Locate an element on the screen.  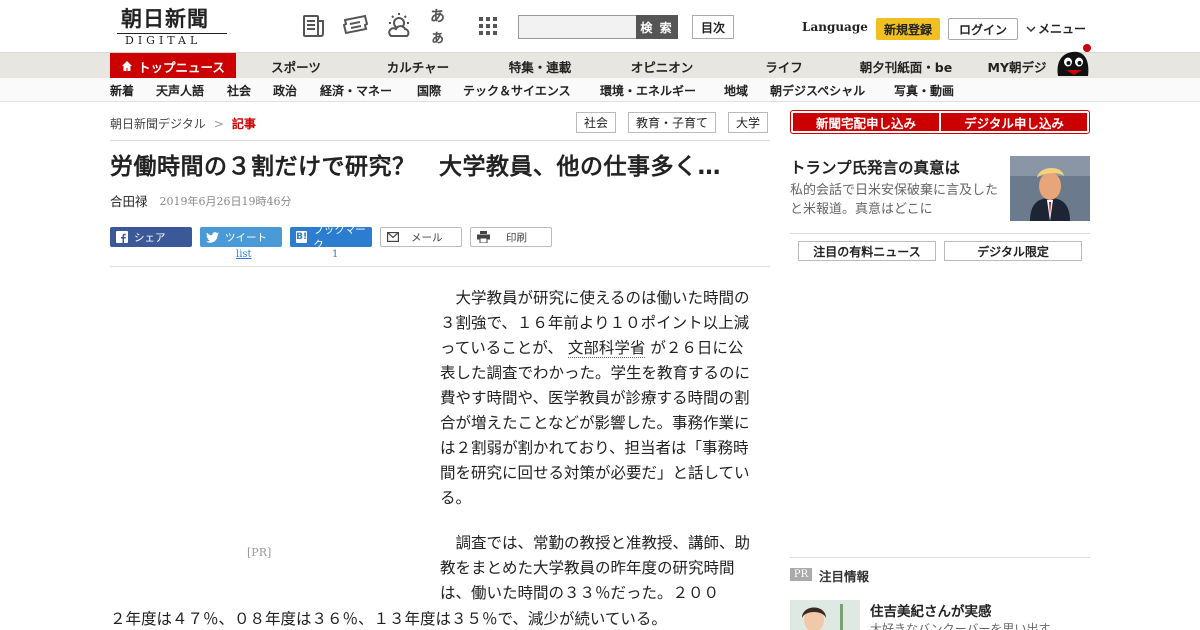
mail-icon is located at coordinates (393, 237).